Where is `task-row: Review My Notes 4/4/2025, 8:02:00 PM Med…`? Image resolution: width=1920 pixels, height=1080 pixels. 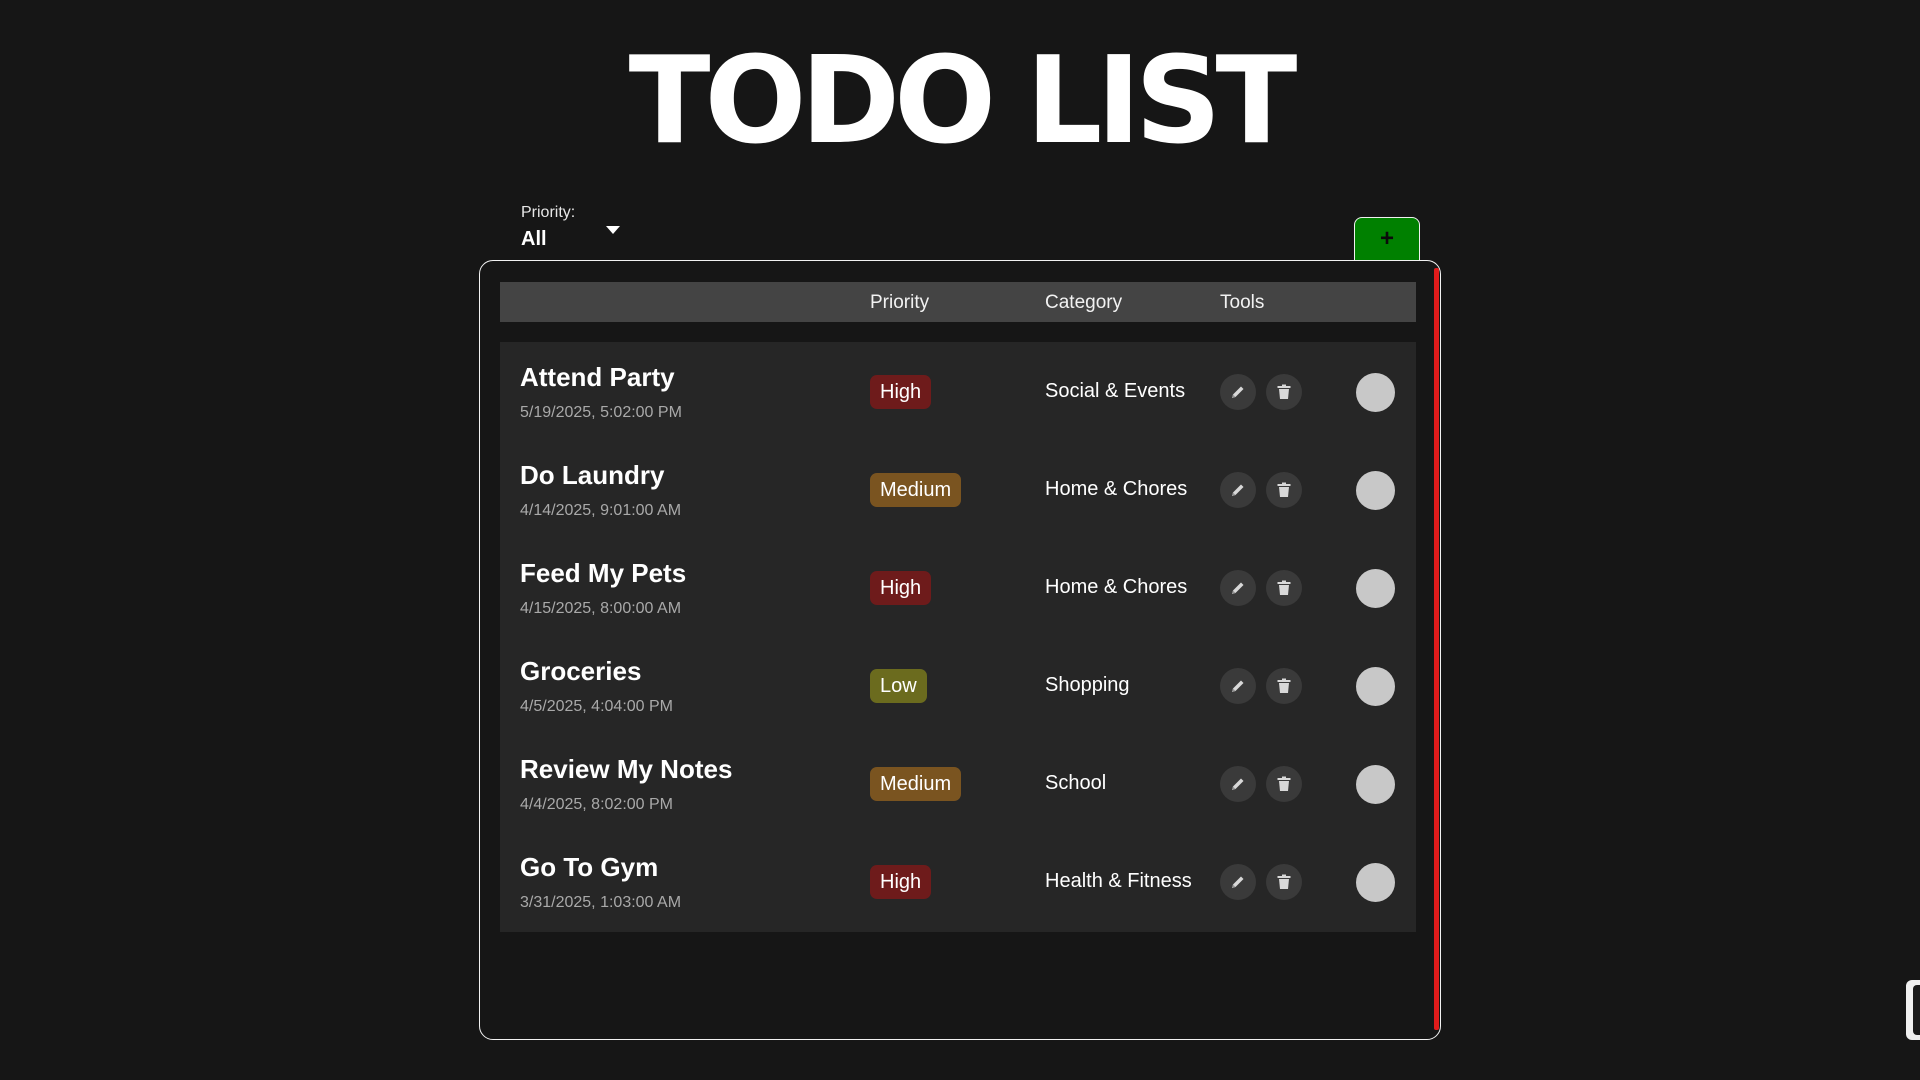
task-row: Review My Notes 4/4/2025, 8:02:00 PM Med… is located at coordinates (958, 784).